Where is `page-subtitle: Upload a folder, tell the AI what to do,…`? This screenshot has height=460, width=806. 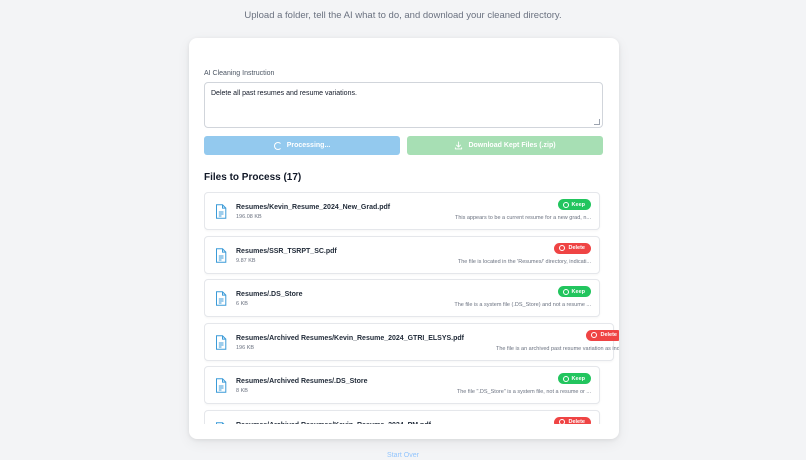 page-subtitle: Upload a folder, tell the AI what to do,… is located at coordinates (403, 15).